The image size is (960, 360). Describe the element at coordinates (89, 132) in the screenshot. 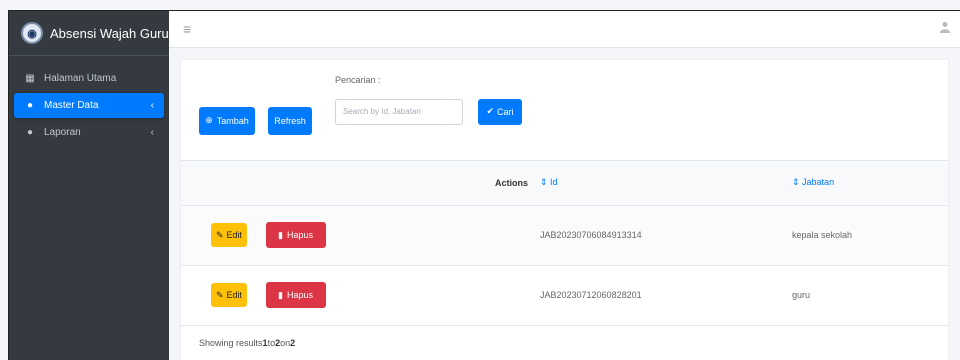

I see `sidebar-item-laporan: ● Laporan ‹` at that location.